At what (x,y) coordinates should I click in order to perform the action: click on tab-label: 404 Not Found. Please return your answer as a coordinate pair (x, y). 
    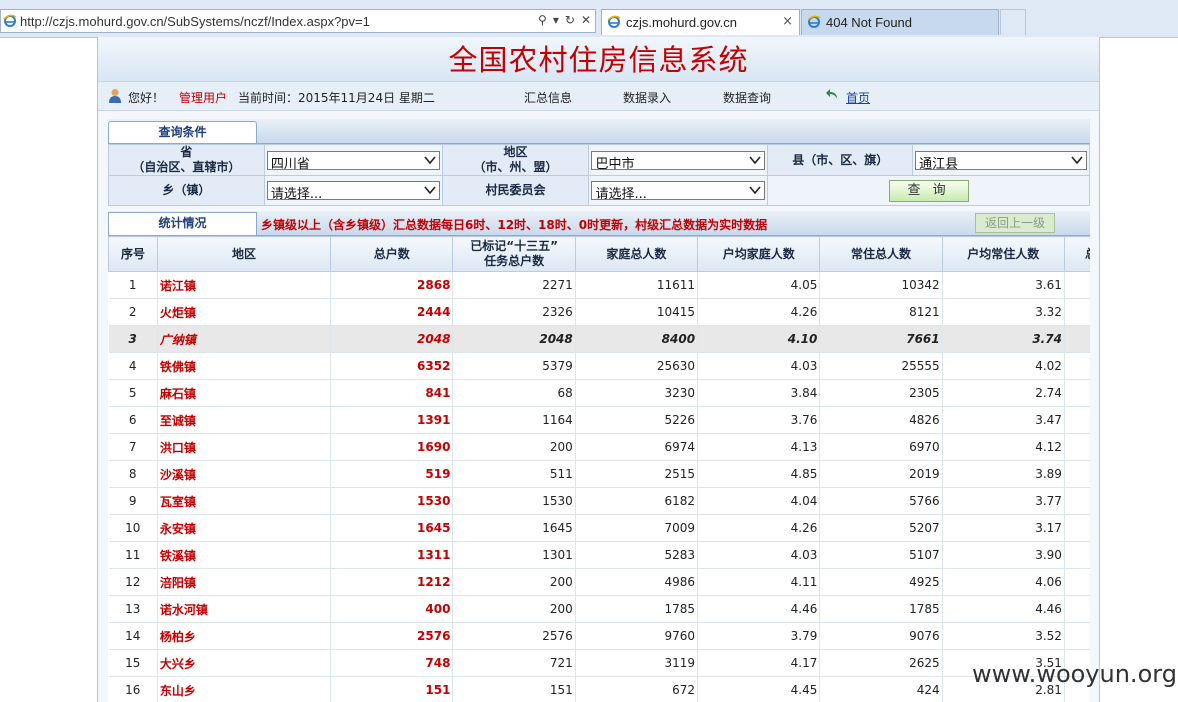
    Looking at the image, I should click on (869, 22).